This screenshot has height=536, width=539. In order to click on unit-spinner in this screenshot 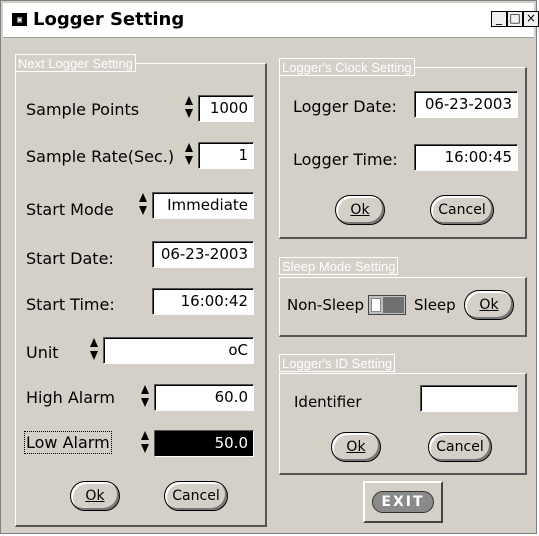, I will do `click(94, 350)`.